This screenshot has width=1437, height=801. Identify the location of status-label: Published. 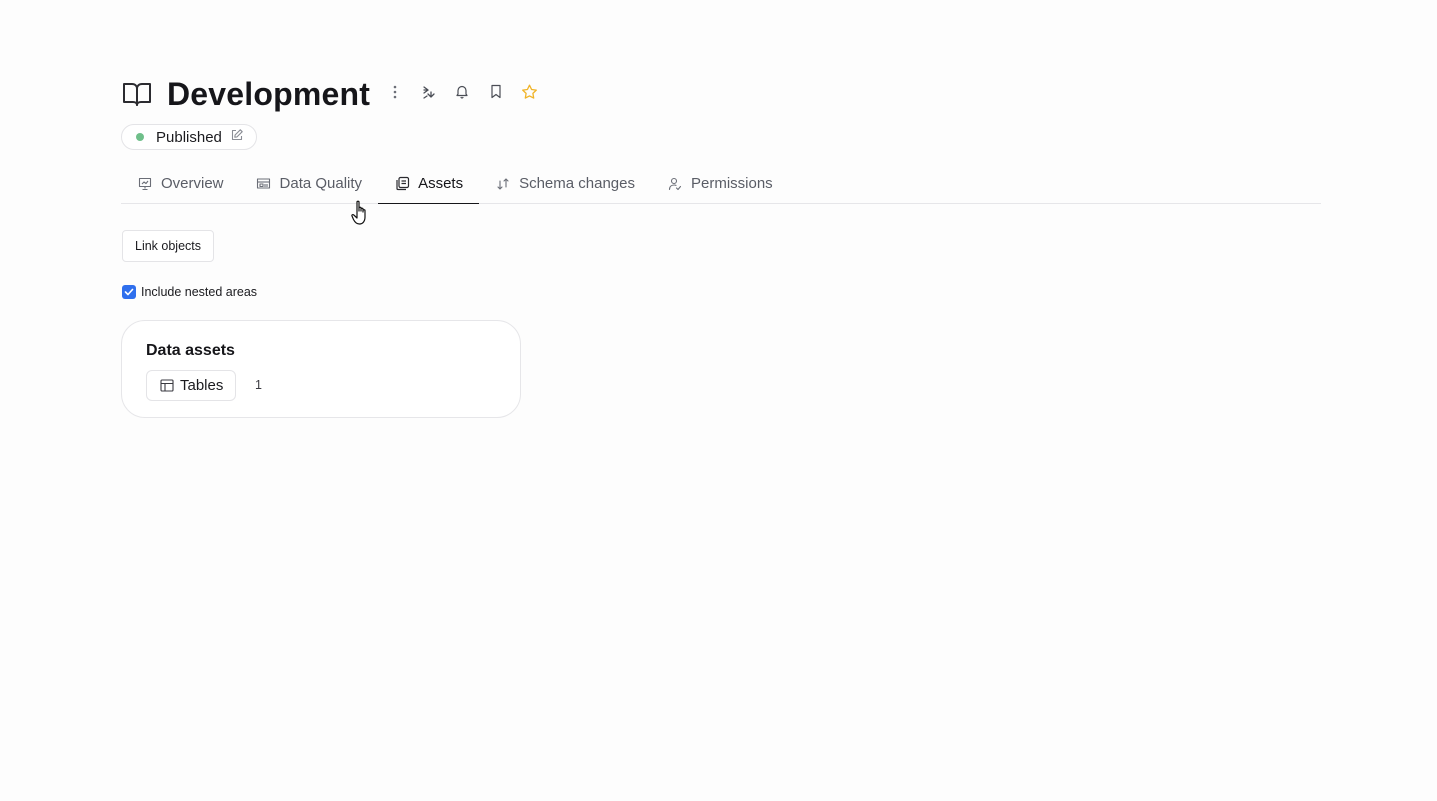
(189, 137).